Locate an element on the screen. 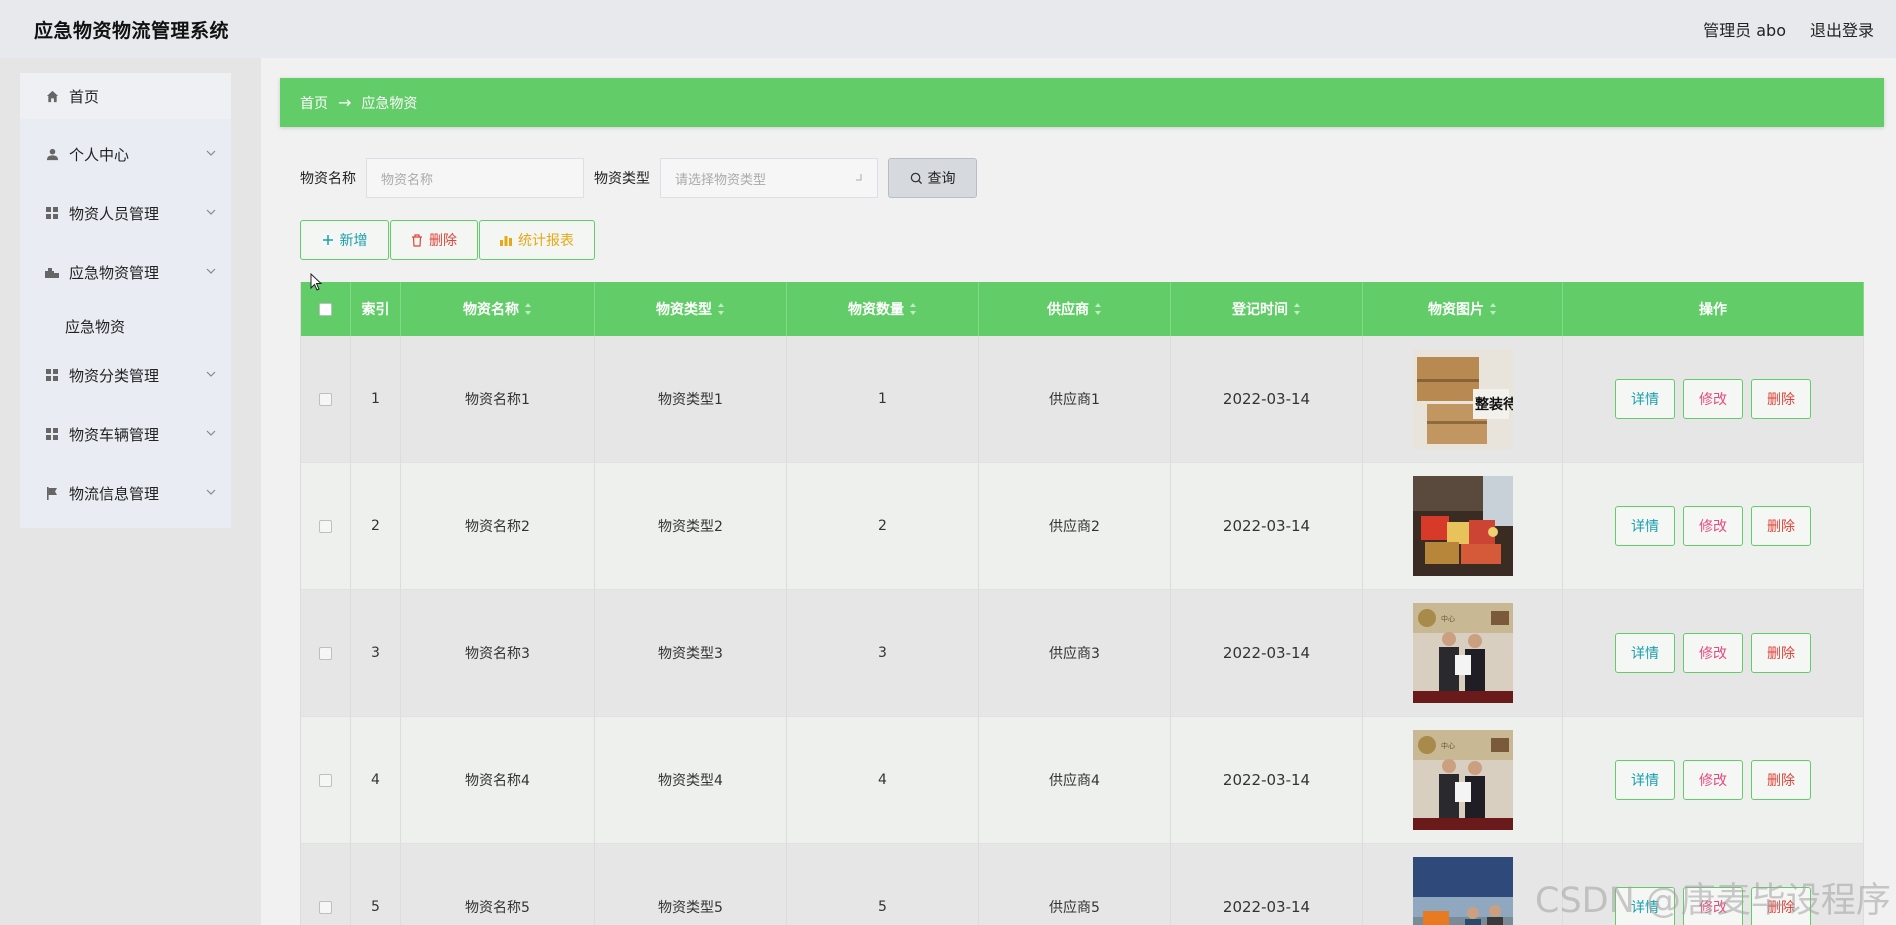 This screenshot has width=1896, height=925. header-select-all is located at coordinates (326, 309).